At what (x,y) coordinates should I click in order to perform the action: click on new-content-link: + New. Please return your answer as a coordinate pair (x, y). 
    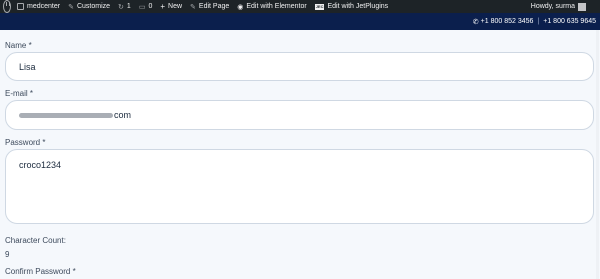
    Looking at the image, I should click on (171, 6).